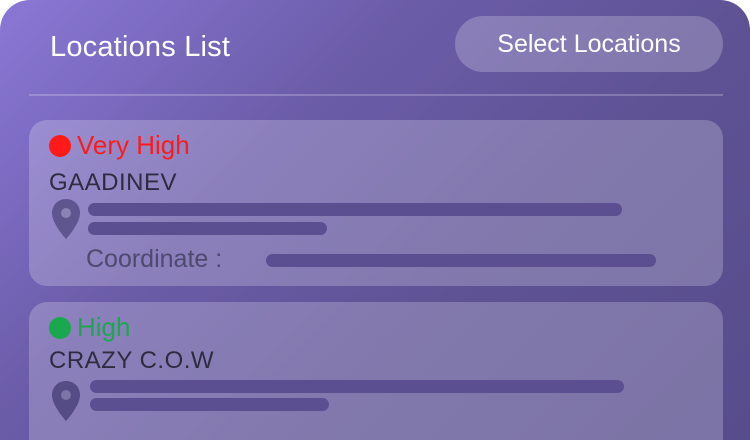 The height and width of the screenshot is (440, 750). Describe the element at coordinates (140, 47) in the screenshot. I see `page-title: Locations List` at that location.